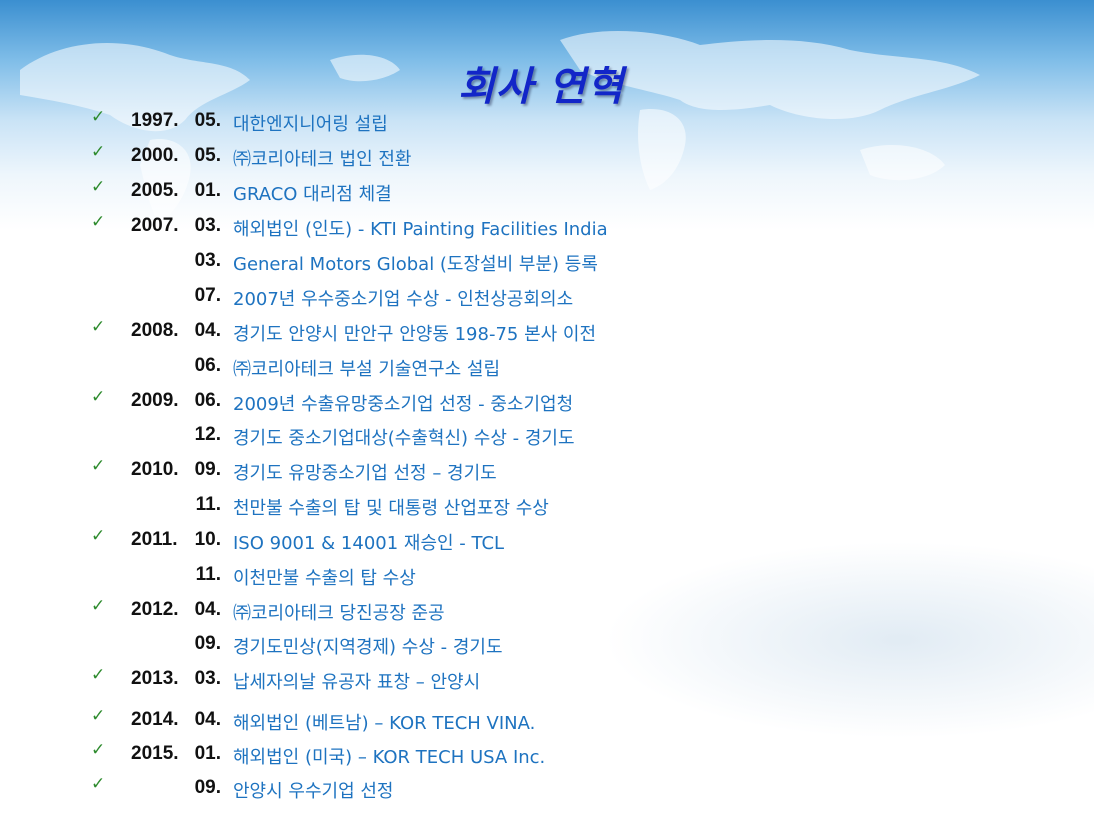 The height and width of the screenshot is (816, 1094). I want to click on entry-year: 1997., so click(155, 120).